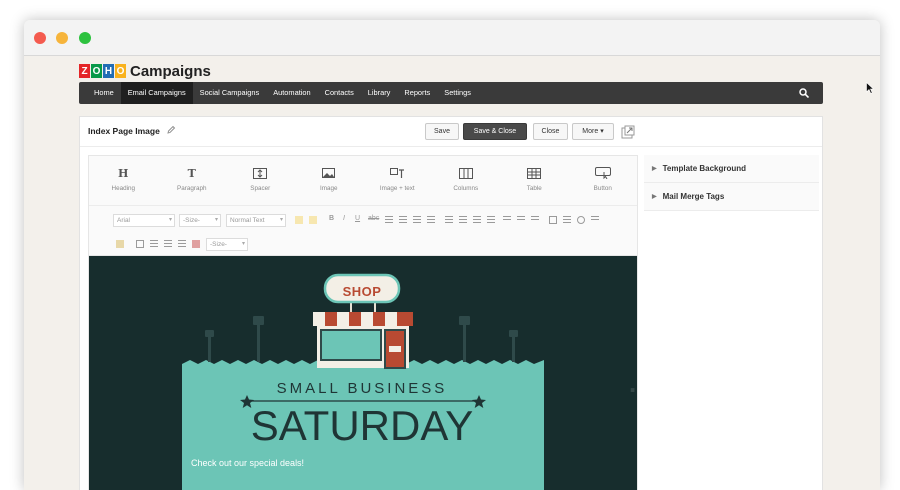 Image resolution: width=900 pixels, height=490 pixels. Describe the element at coordinates (491, 220) in the screenshot. I see `indent-icon` at that location.